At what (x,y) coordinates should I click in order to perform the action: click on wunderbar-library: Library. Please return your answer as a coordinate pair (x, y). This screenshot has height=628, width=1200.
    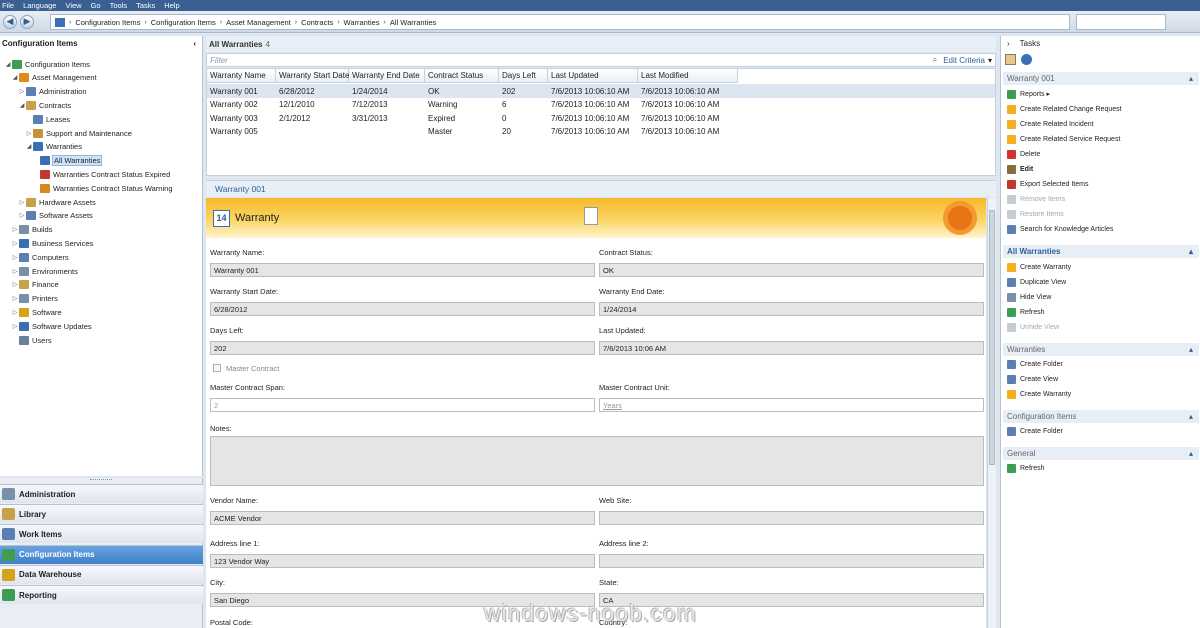
    Looking at the image, I should click on (101, 514).